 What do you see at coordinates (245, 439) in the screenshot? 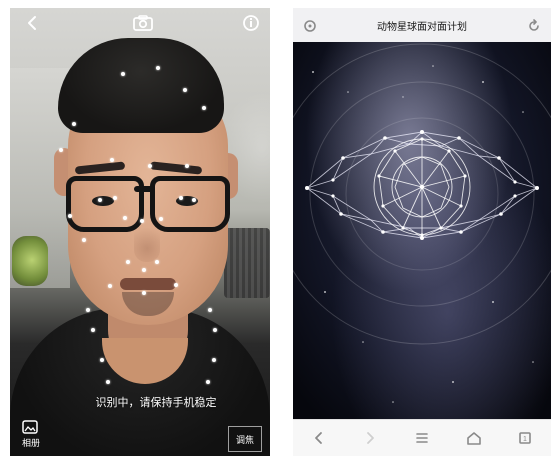
I see `focus-button: 调焦` at bounding box center [245, 439].